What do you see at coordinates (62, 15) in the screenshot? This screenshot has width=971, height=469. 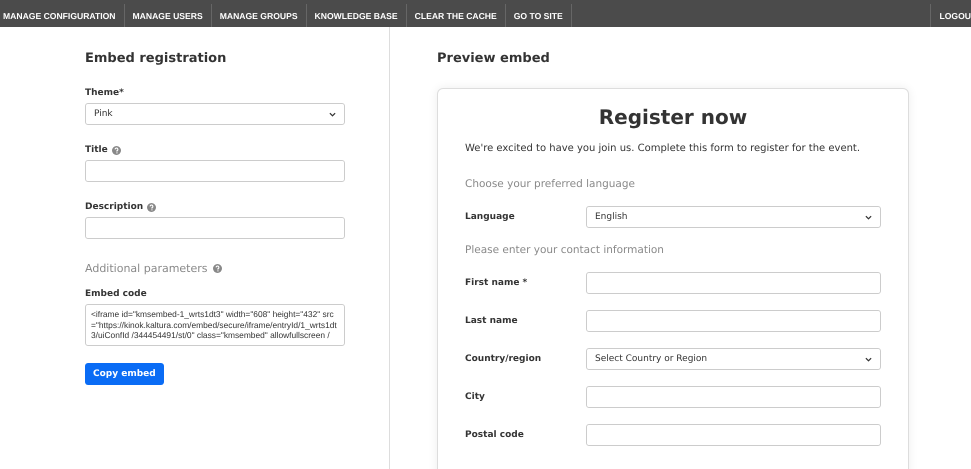 I see `nav-link: MANAGE CONFIGURATION` at bounding box center [62, 15].